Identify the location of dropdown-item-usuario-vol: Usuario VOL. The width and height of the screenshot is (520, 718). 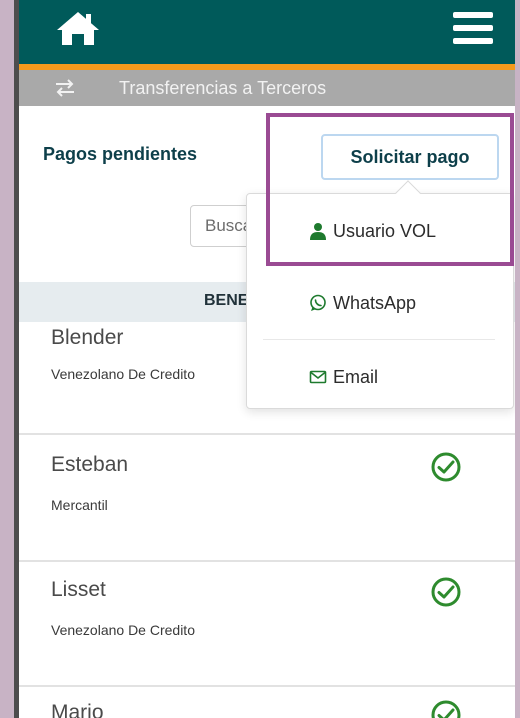
(381, 231).